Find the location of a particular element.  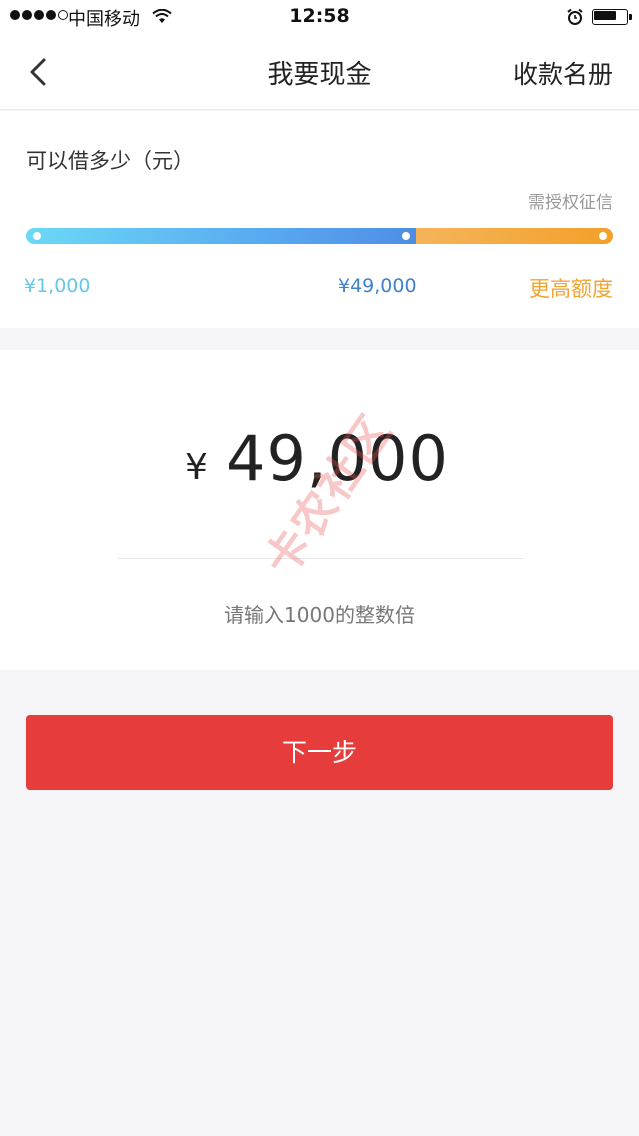

higher-limit-link: 更高额度 is located at coordinates (571, 288).